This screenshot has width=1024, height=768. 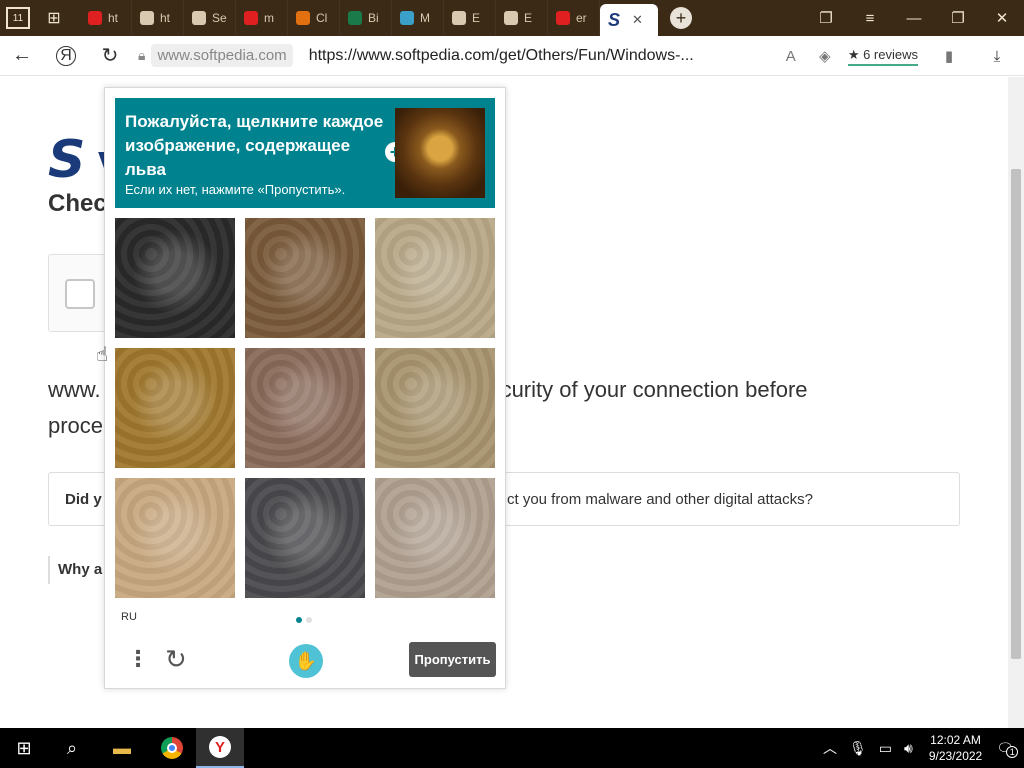 What do you see at coordinates (826, 18) in the screenshot?
I see `collections-icon: ❐` at bounding box center [826, 18].